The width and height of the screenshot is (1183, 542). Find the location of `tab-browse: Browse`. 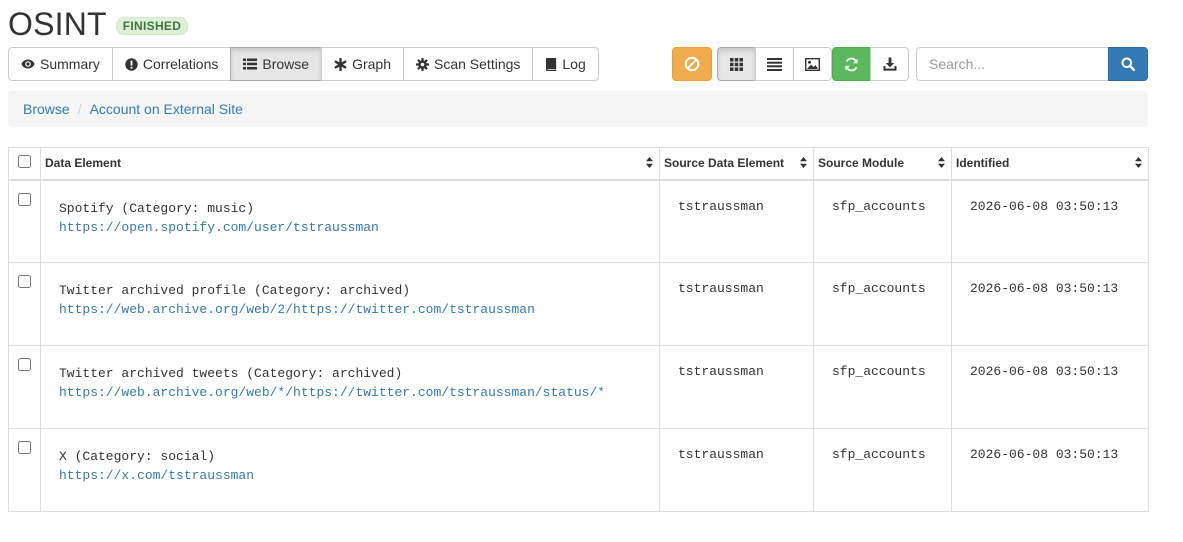

tab-browse: Browse is located at coordinates (276, 64).